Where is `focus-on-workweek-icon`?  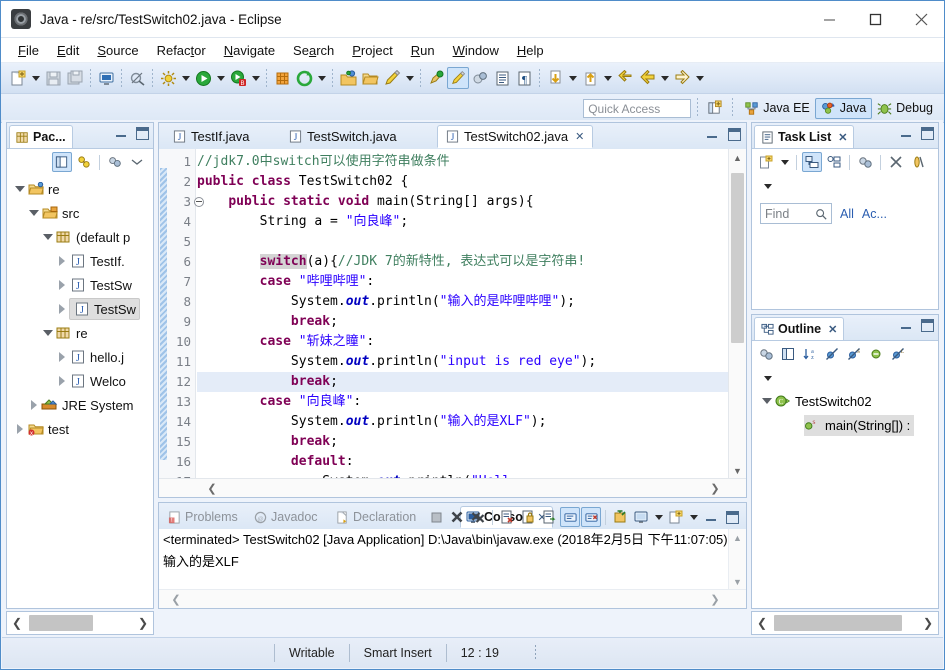
focus-on-workweek-icon is located at coordinates (865, 162).